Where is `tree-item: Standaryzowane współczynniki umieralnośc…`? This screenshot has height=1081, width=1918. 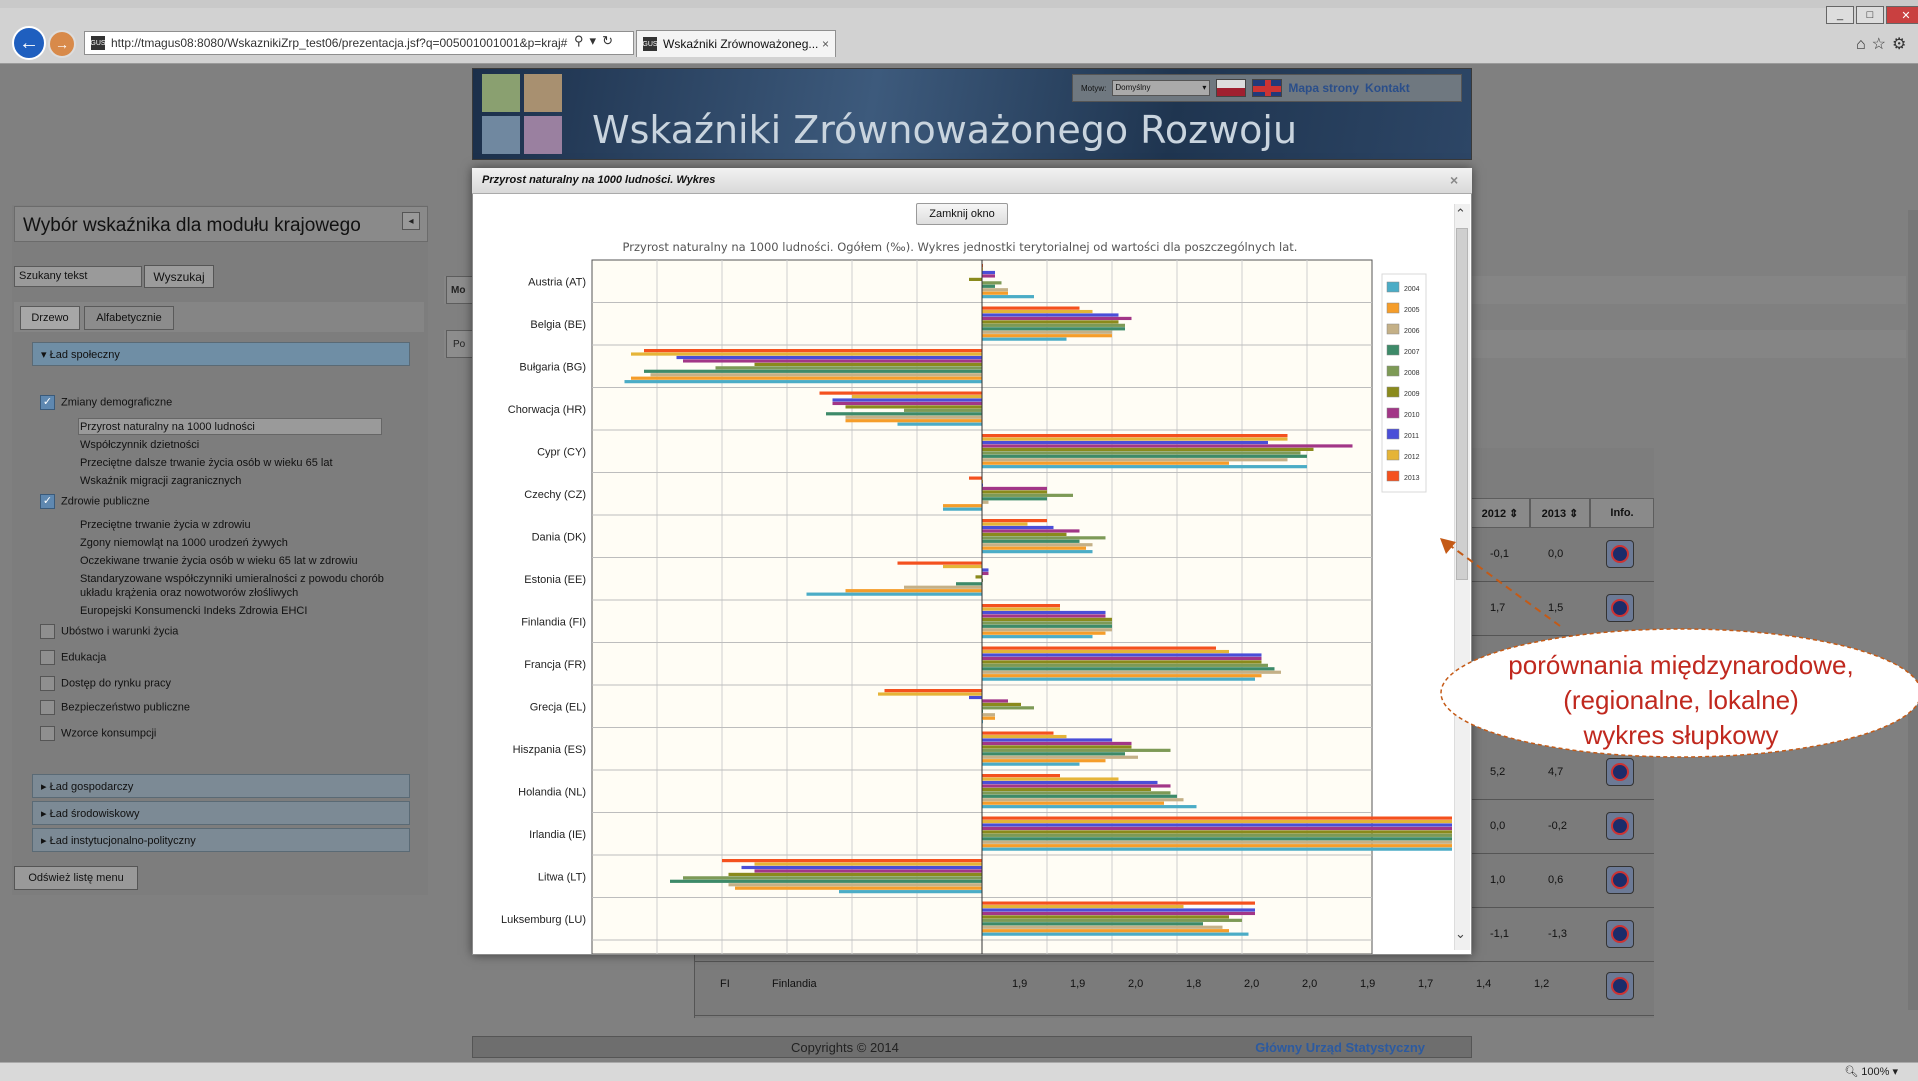
tree-item: Standaryzowane współczynniki umieralnośc… is located at coordinates (232, 579).